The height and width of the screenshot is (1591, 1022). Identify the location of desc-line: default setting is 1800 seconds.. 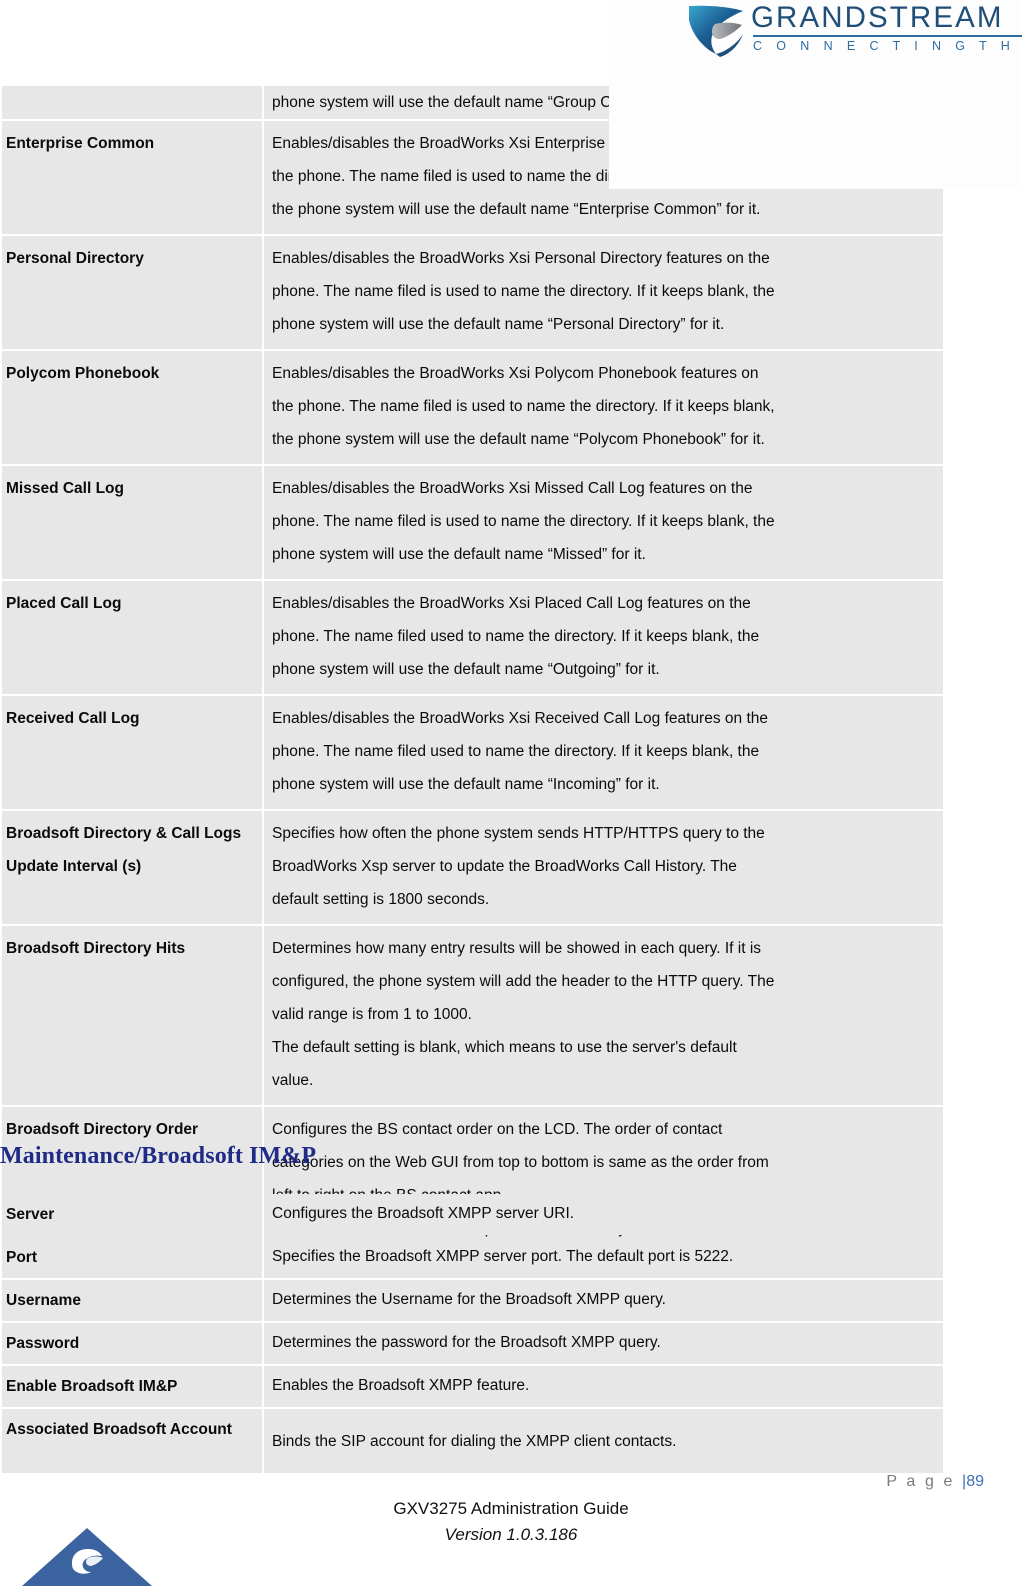
(381, 899).